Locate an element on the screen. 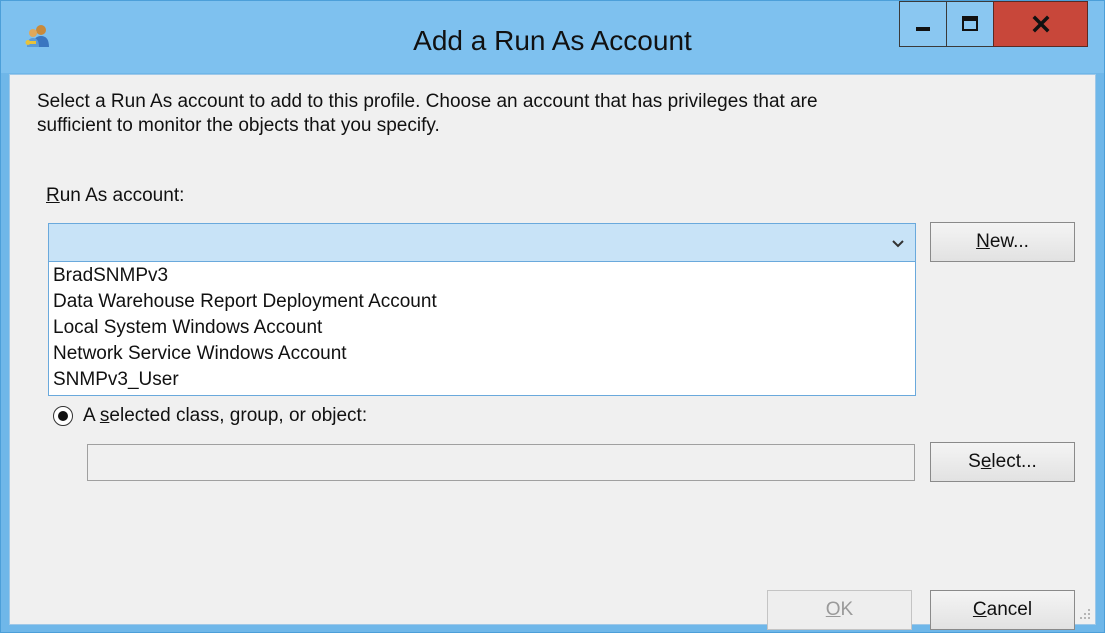  run-as-mnemonic: R is located at coordinates (53, 195).